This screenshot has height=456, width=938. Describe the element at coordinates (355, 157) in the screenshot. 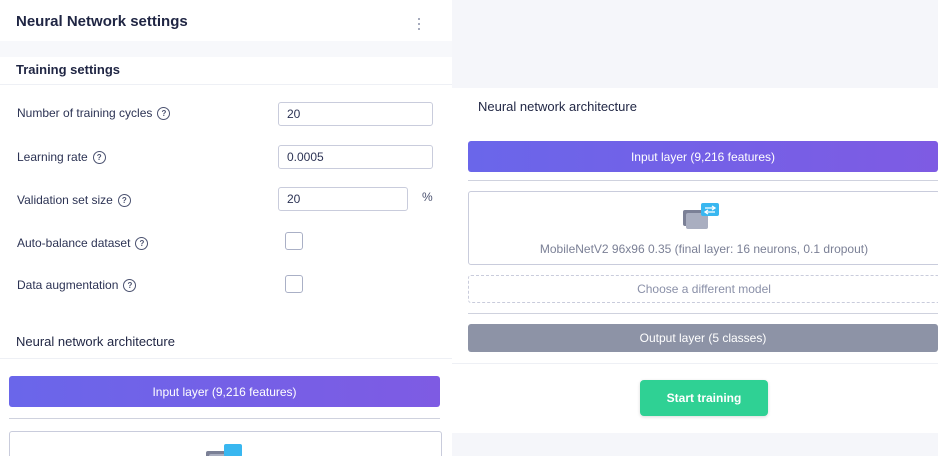

I see `learning-rate-input` at that location.